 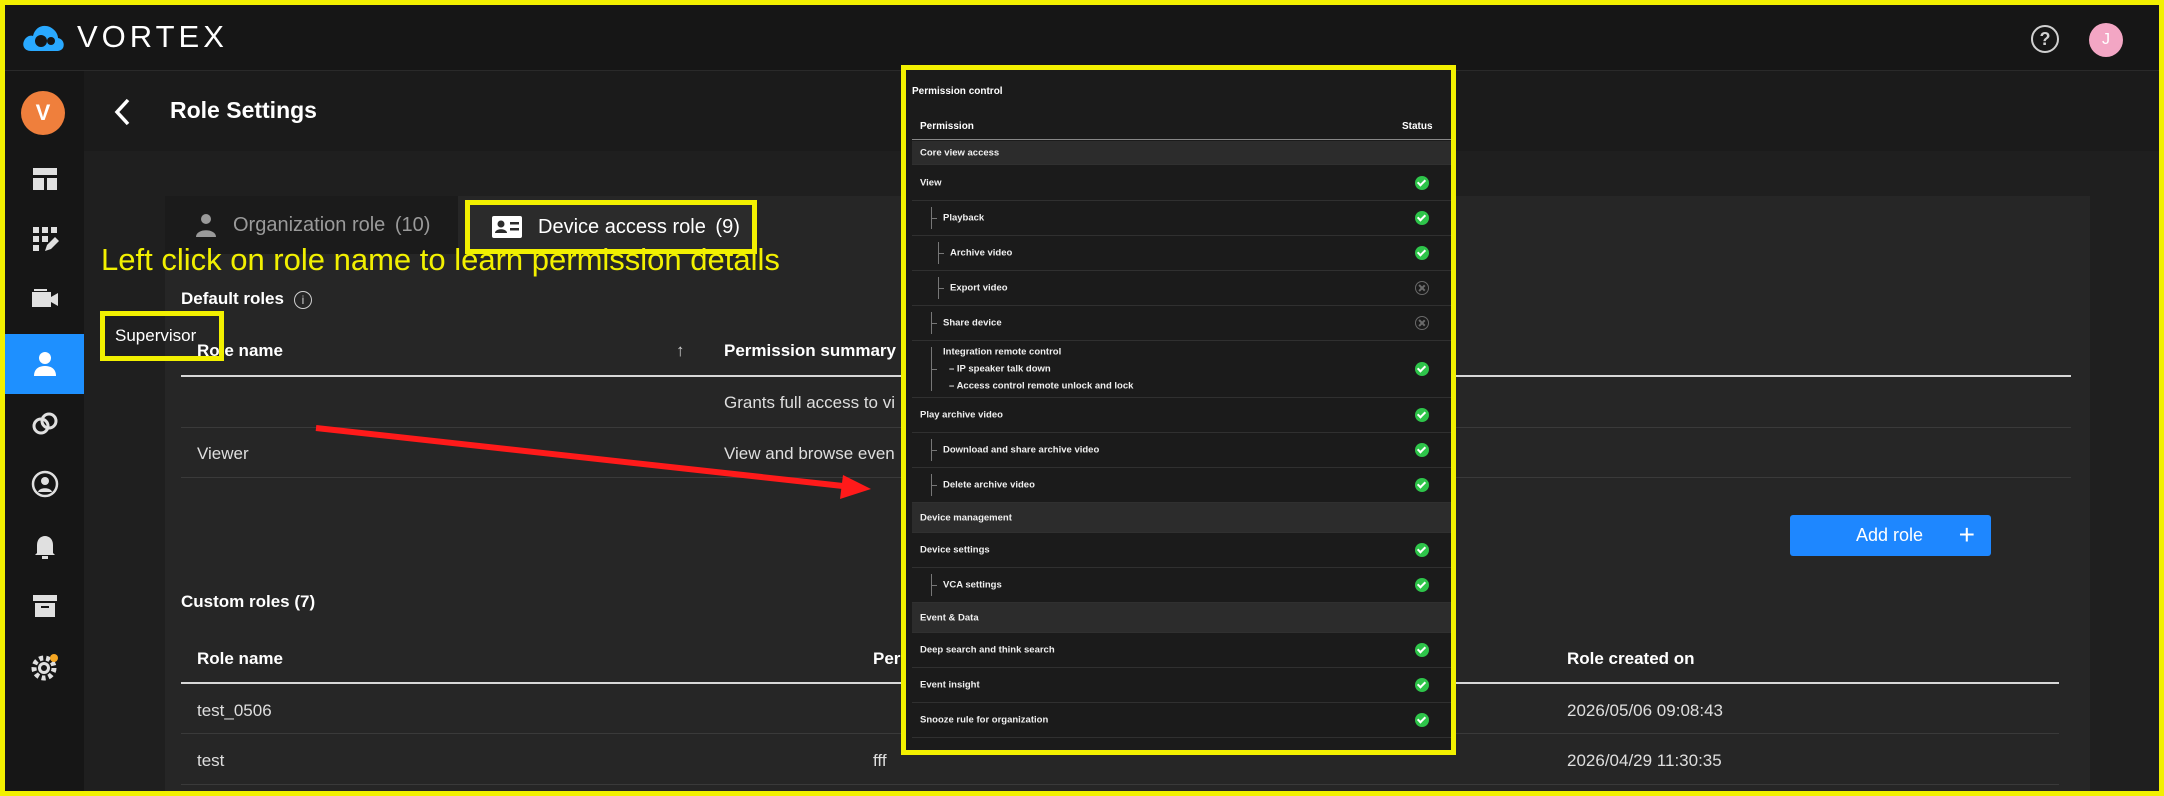 I want to click on permission-label: View, so click(x=930, y=183).